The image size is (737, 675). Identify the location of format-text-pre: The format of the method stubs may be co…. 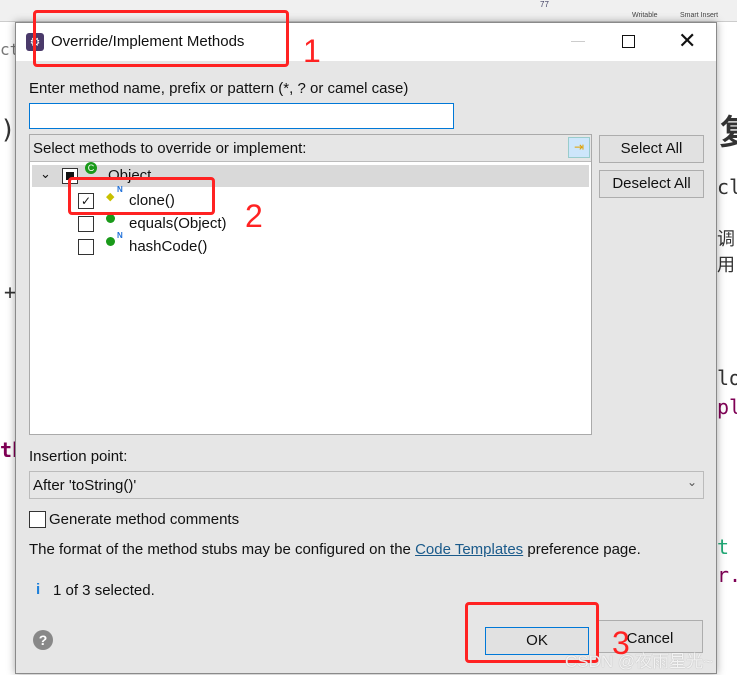
(222, 549).